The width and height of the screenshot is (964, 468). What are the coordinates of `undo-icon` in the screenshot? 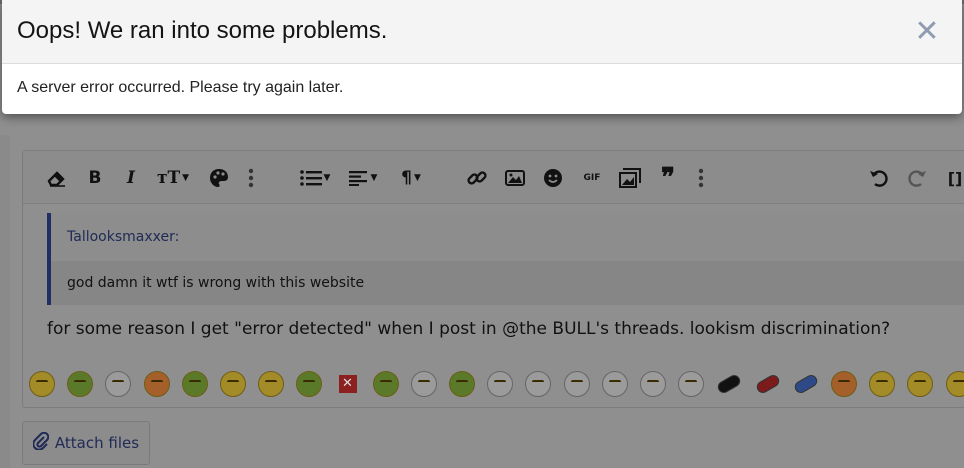 It's located at (879, 178).